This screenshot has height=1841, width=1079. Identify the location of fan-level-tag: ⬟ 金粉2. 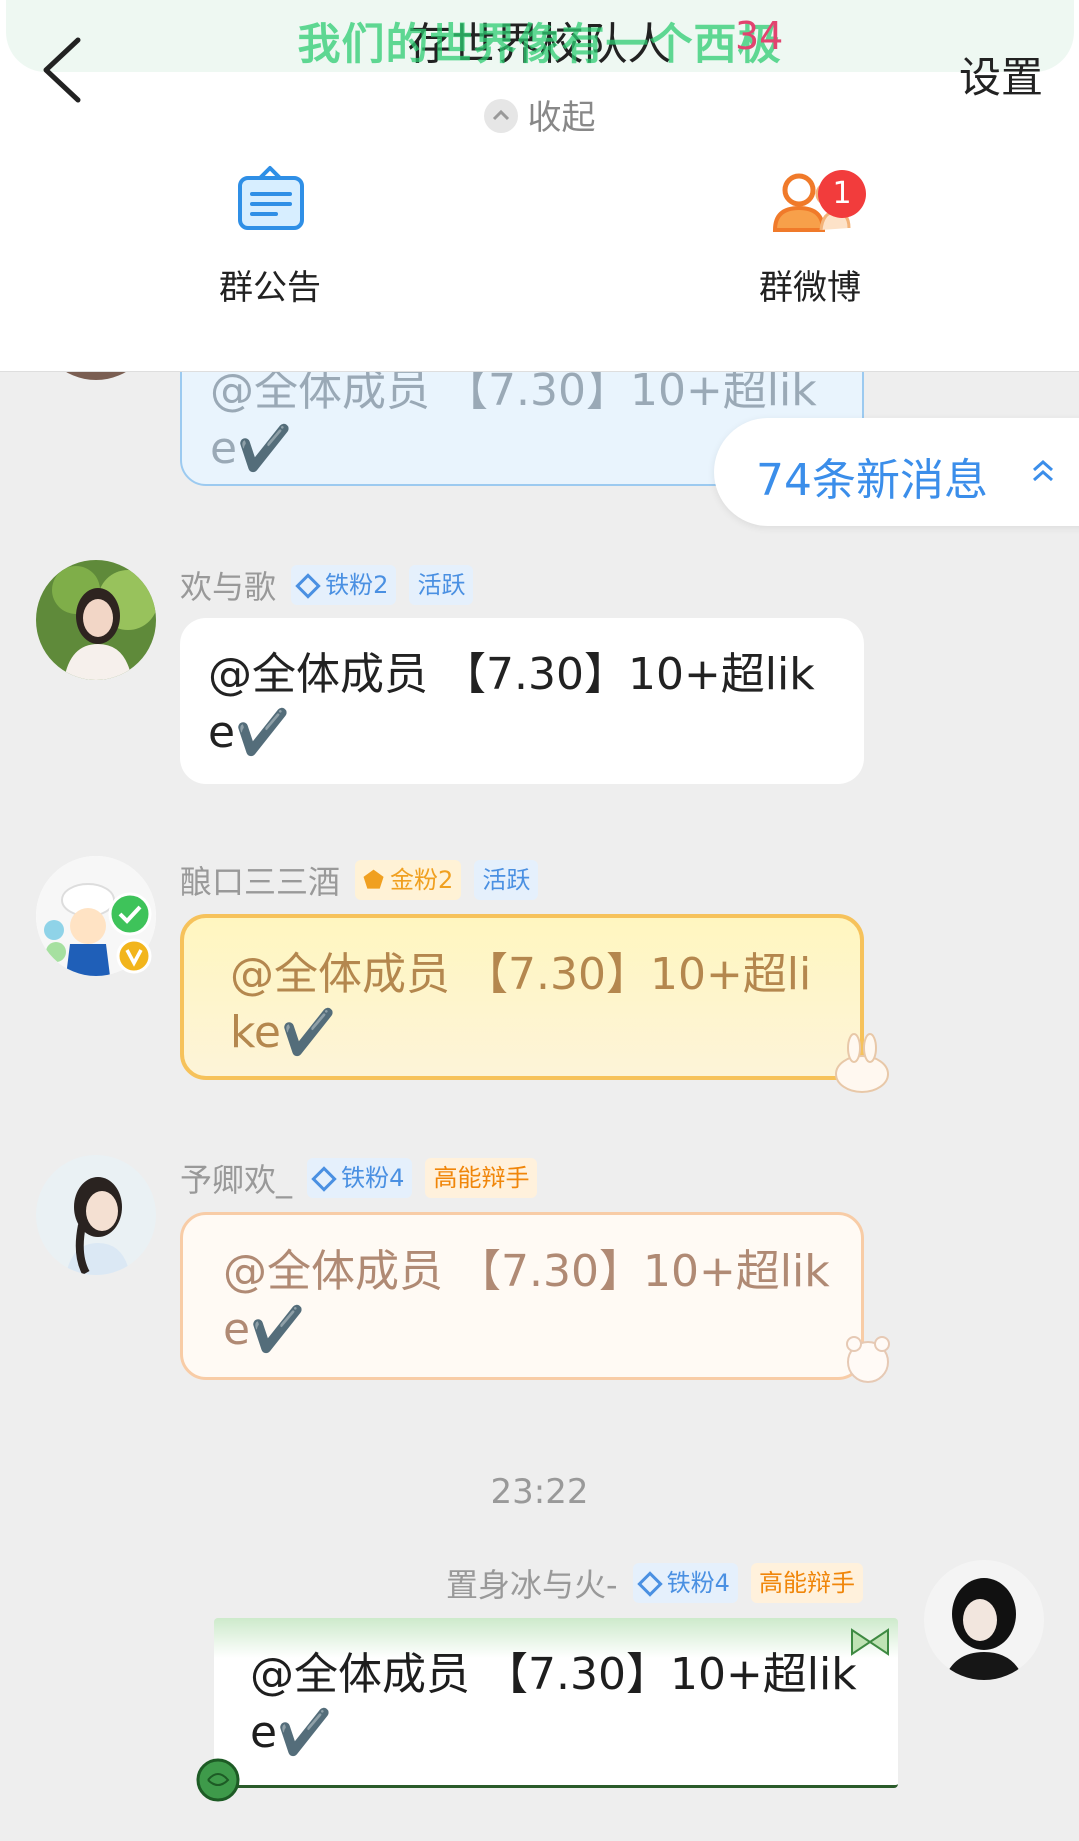
(408, 880).